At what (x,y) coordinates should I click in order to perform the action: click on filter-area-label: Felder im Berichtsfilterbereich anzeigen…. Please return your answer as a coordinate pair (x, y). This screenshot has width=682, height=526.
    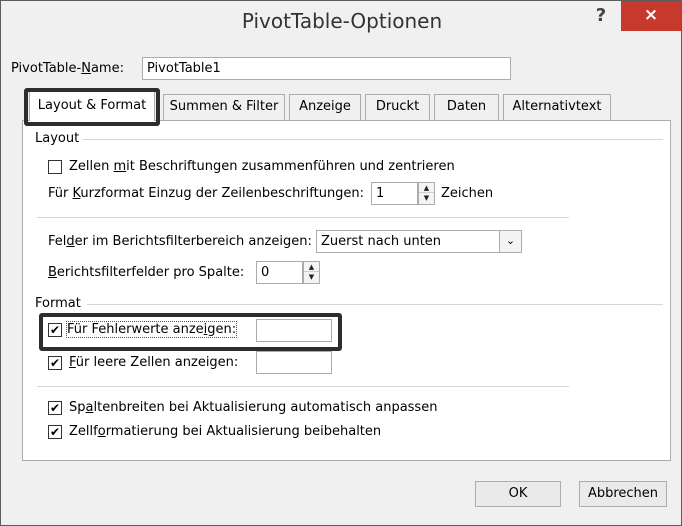
    Looking at the image, I should click on (180, 241).